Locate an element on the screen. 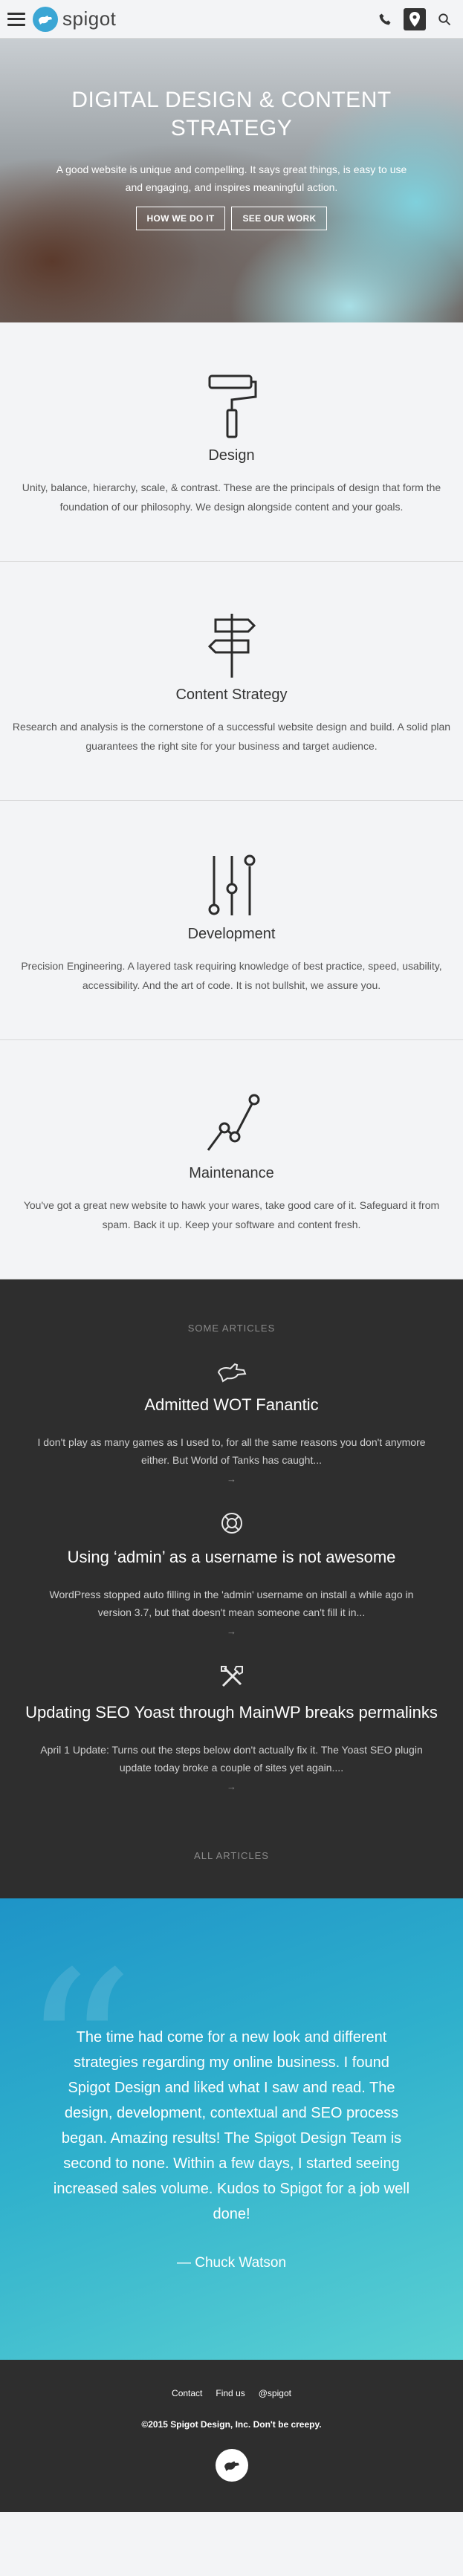 The width and height of the screenshot is (463, 2576). footer-link-find-us: Find us is located at coordinates (231, 2393).